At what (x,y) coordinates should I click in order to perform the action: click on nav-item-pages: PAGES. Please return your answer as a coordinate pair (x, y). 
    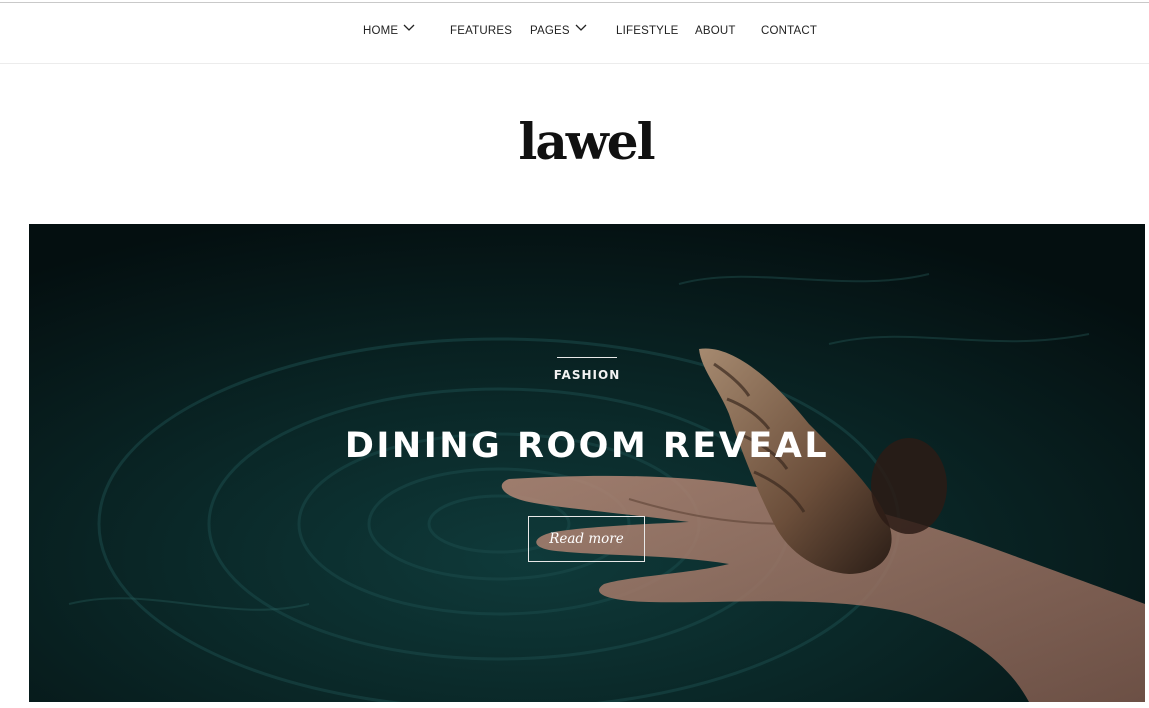
    Looking at the image, I should click on (558, 31).